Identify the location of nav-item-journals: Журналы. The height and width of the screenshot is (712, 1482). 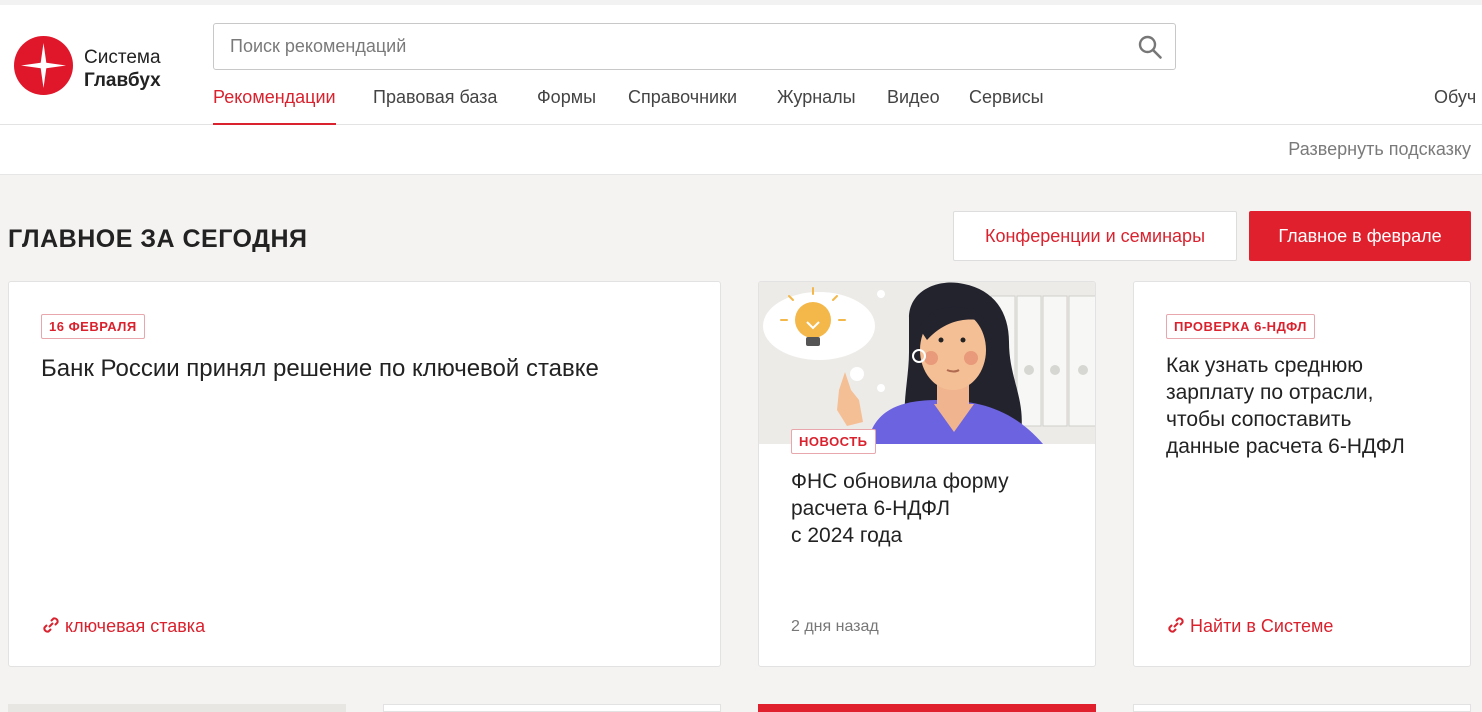
(816, 106).